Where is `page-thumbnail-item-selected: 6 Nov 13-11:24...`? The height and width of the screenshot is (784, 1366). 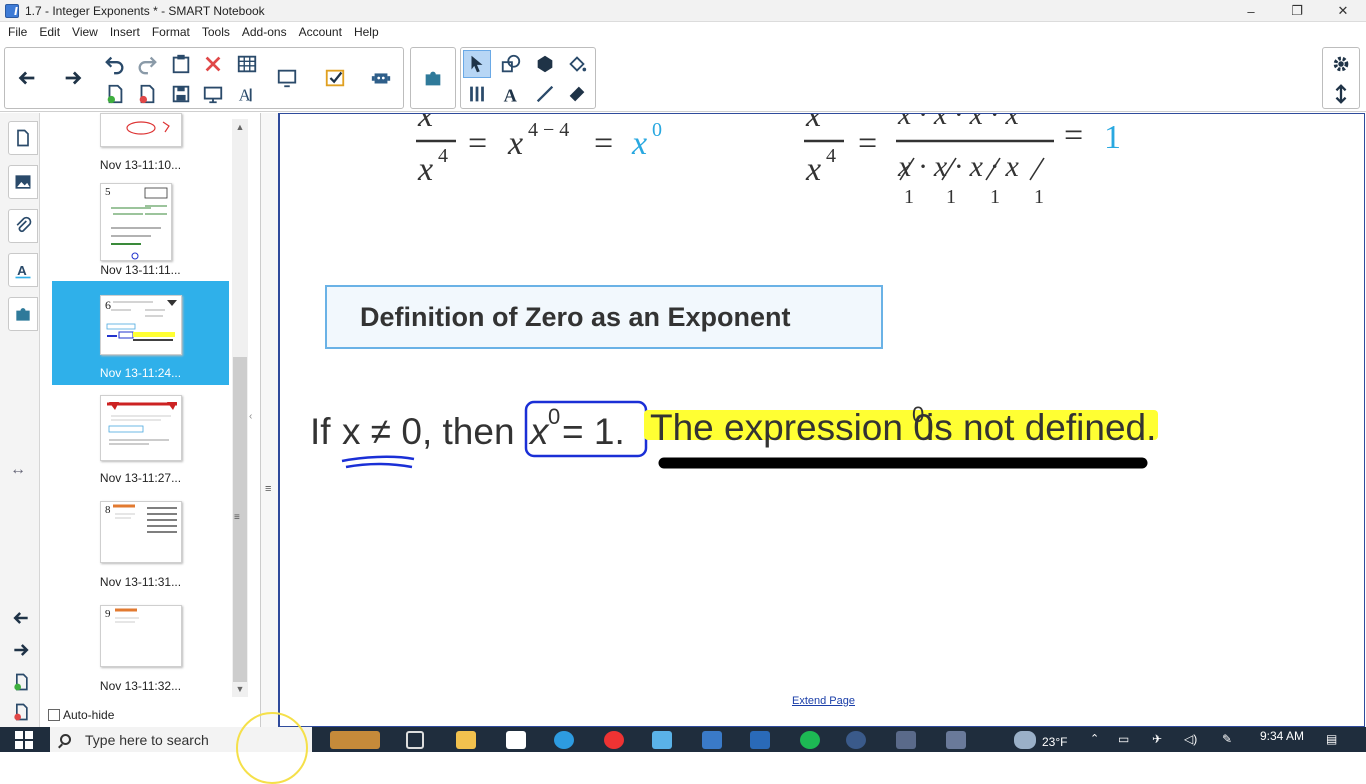
page-thumbnail-item-selected: 6 Nov 13-11:24... is located at coordinates (140, 333).